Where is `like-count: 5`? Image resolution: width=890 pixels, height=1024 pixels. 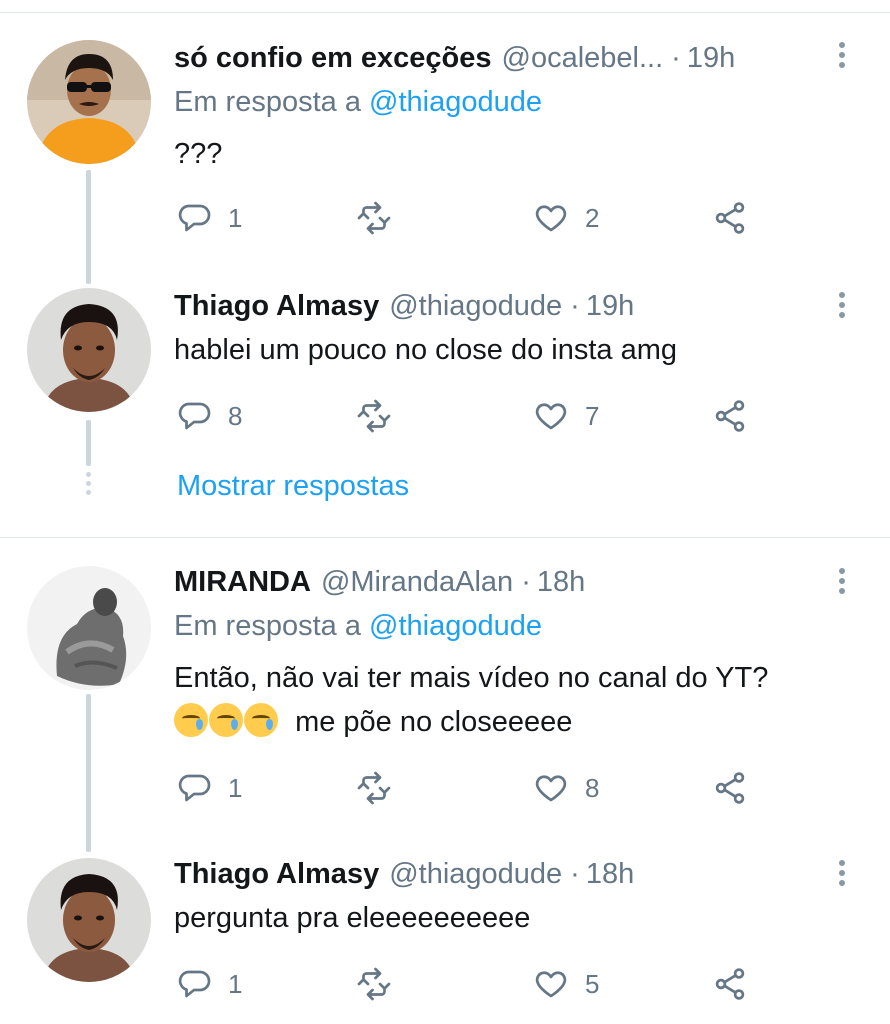
like-count: 5 is located at coordinates (592, 983).